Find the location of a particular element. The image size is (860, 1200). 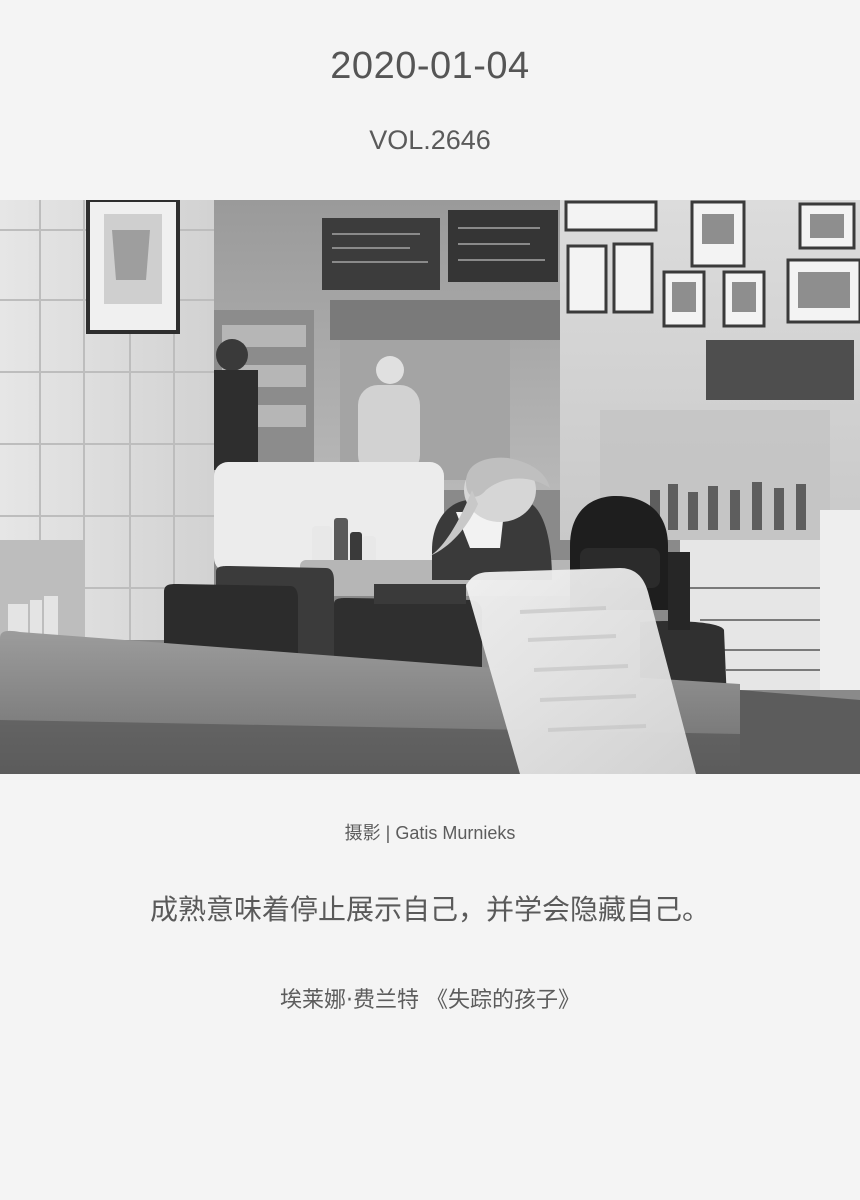

photo-credit: 摄影 | Gatis Murnieks is located at coordinates (430, 833).